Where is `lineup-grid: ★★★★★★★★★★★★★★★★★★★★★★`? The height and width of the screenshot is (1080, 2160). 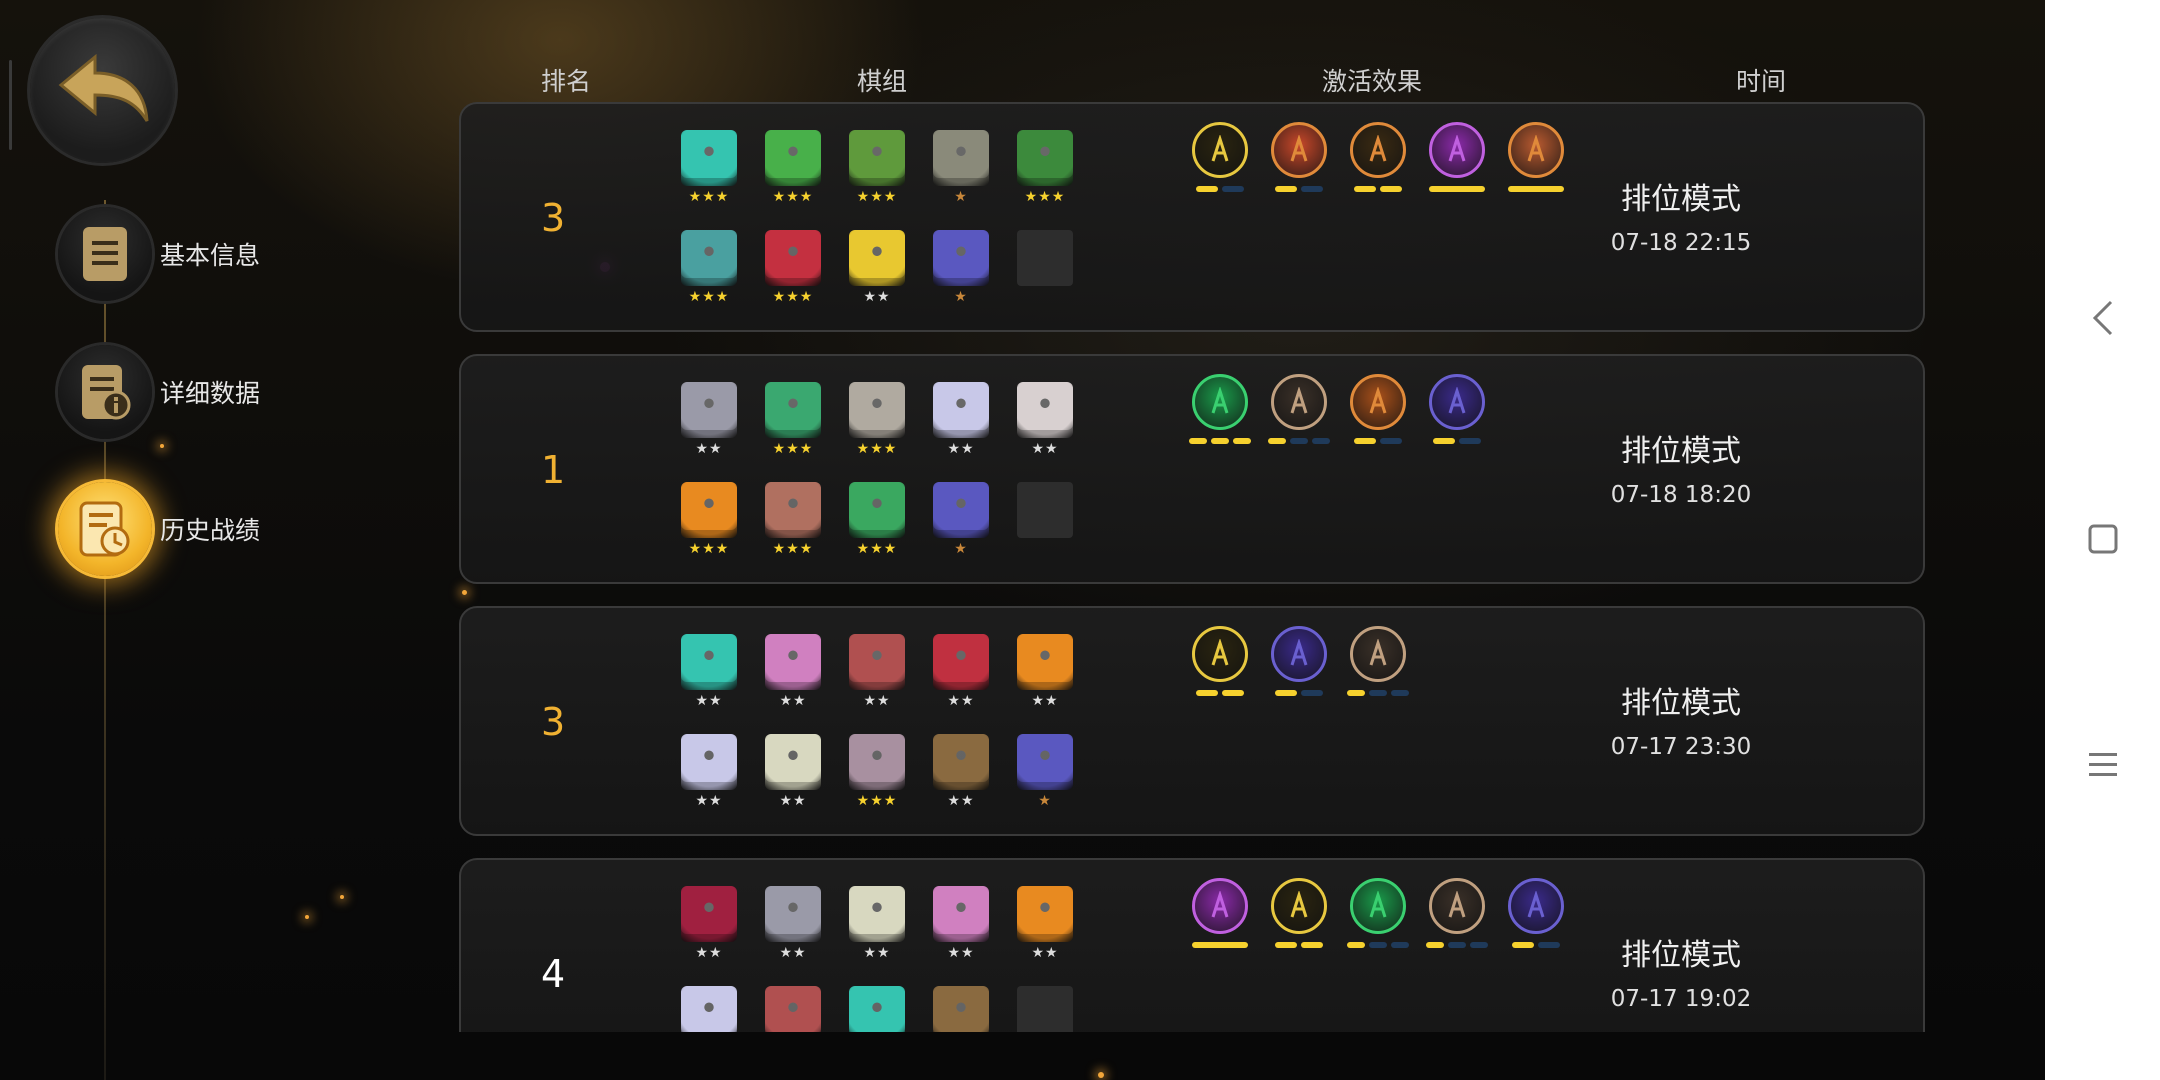 lineup-grid: ★★★★★★★★★★★★★★★★★★★★★★ is located at coordinates (894, 477).